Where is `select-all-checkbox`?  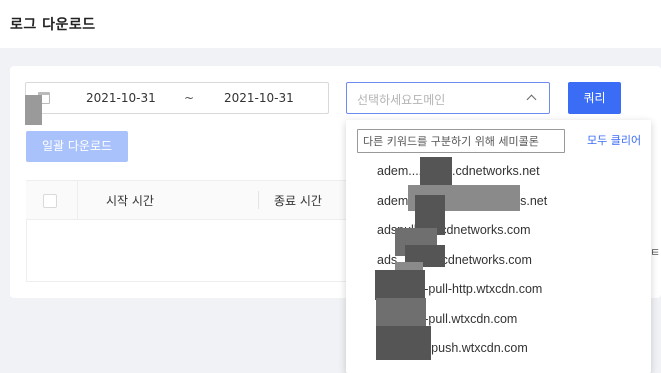
select-all-checkbox is located at coordinates (50, 201).